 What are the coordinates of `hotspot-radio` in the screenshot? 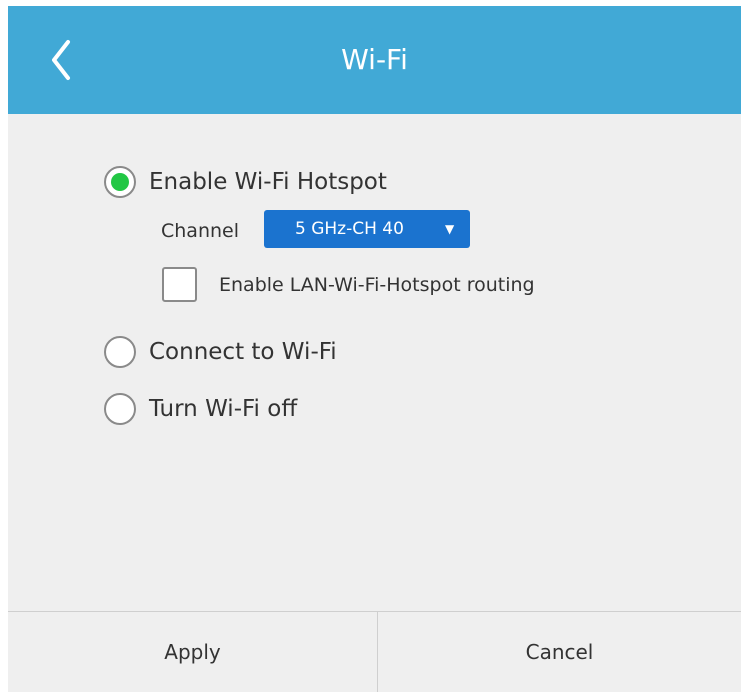 It's located at (120, 182).